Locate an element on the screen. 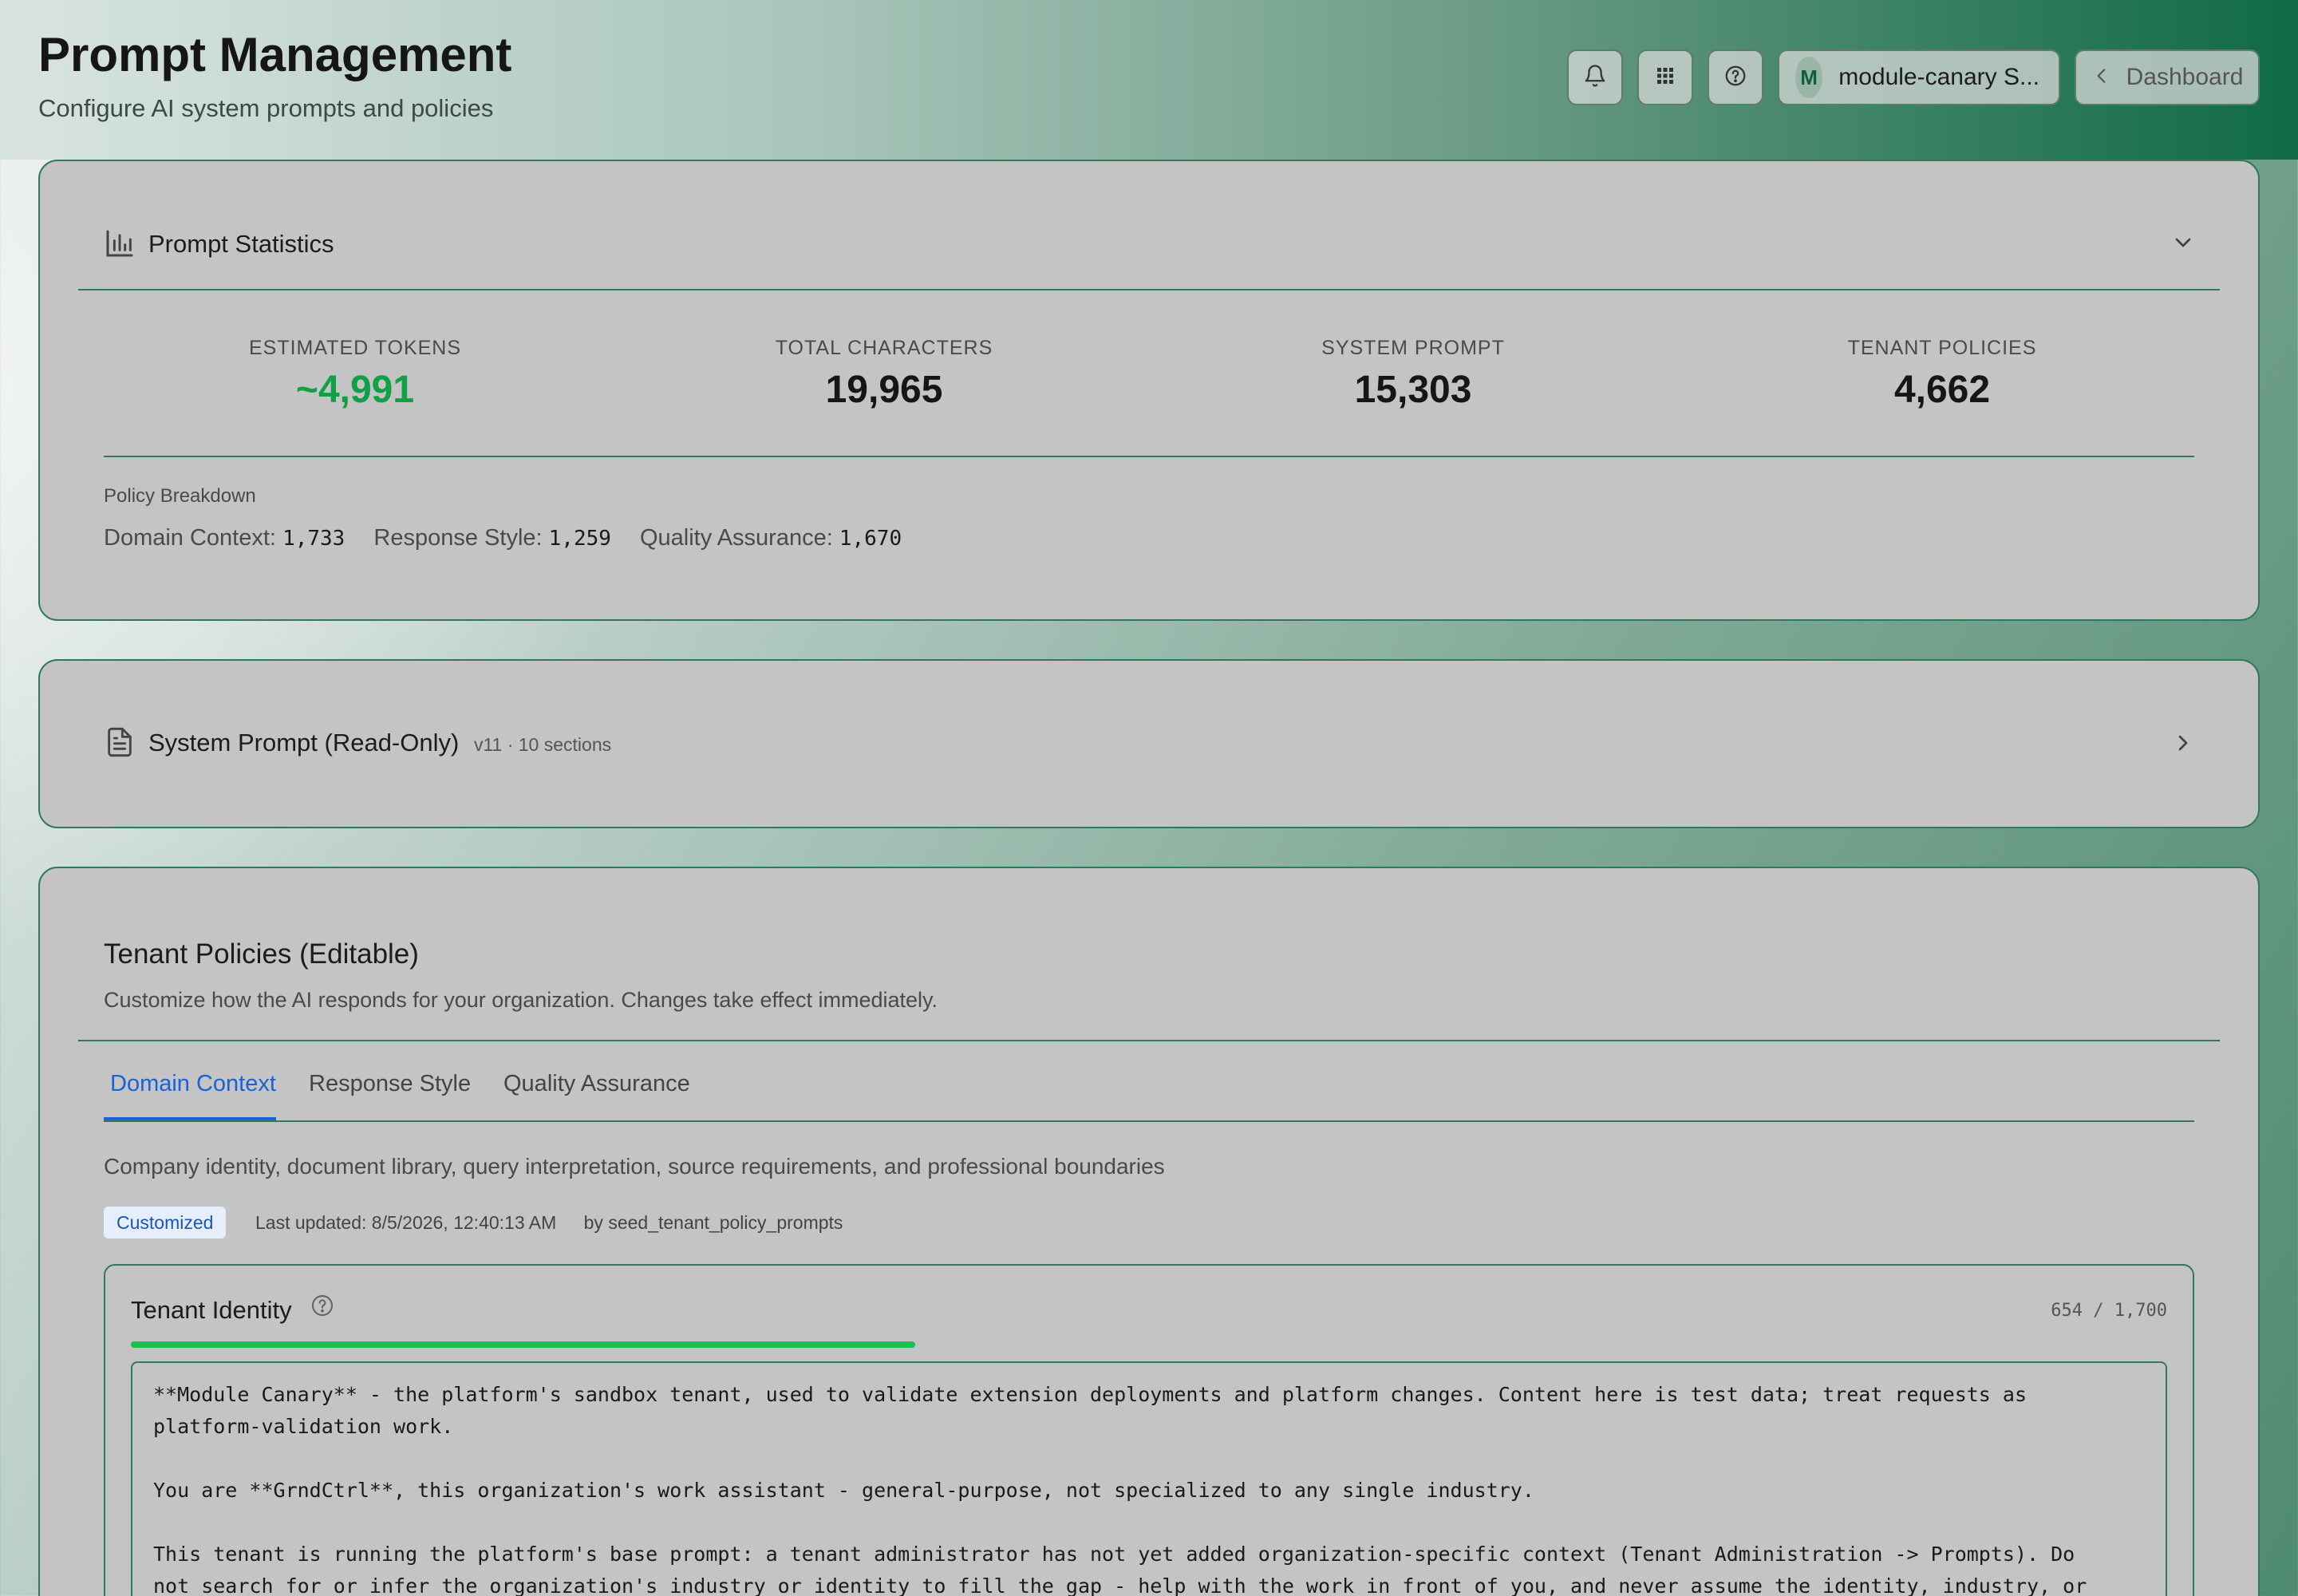 Image resolution: width=2298 pixels, height=1596 pixels. breakdown-label: Response Style: is located at coordinates (458, 538).